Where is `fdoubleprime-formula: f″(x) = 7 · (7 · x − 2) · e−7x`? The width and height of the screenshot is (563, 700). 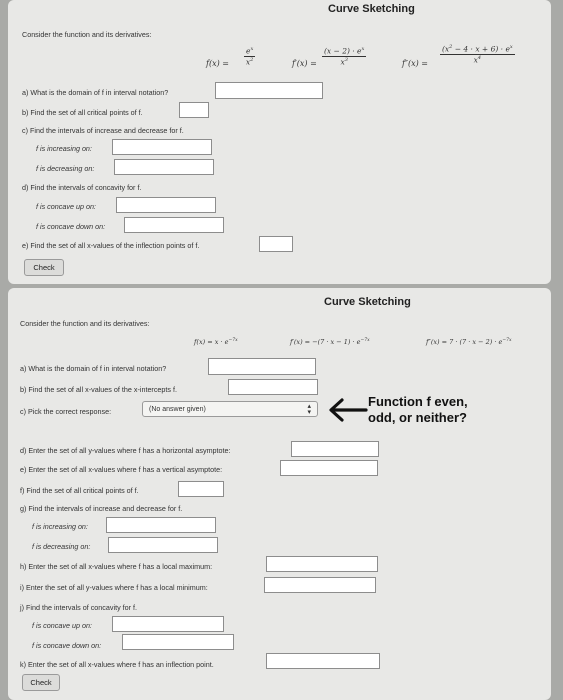
fdoubleprime-formula: f″(x) = 7 · (7 · x − 2) · e−7x is located at coordinates (469, 342).